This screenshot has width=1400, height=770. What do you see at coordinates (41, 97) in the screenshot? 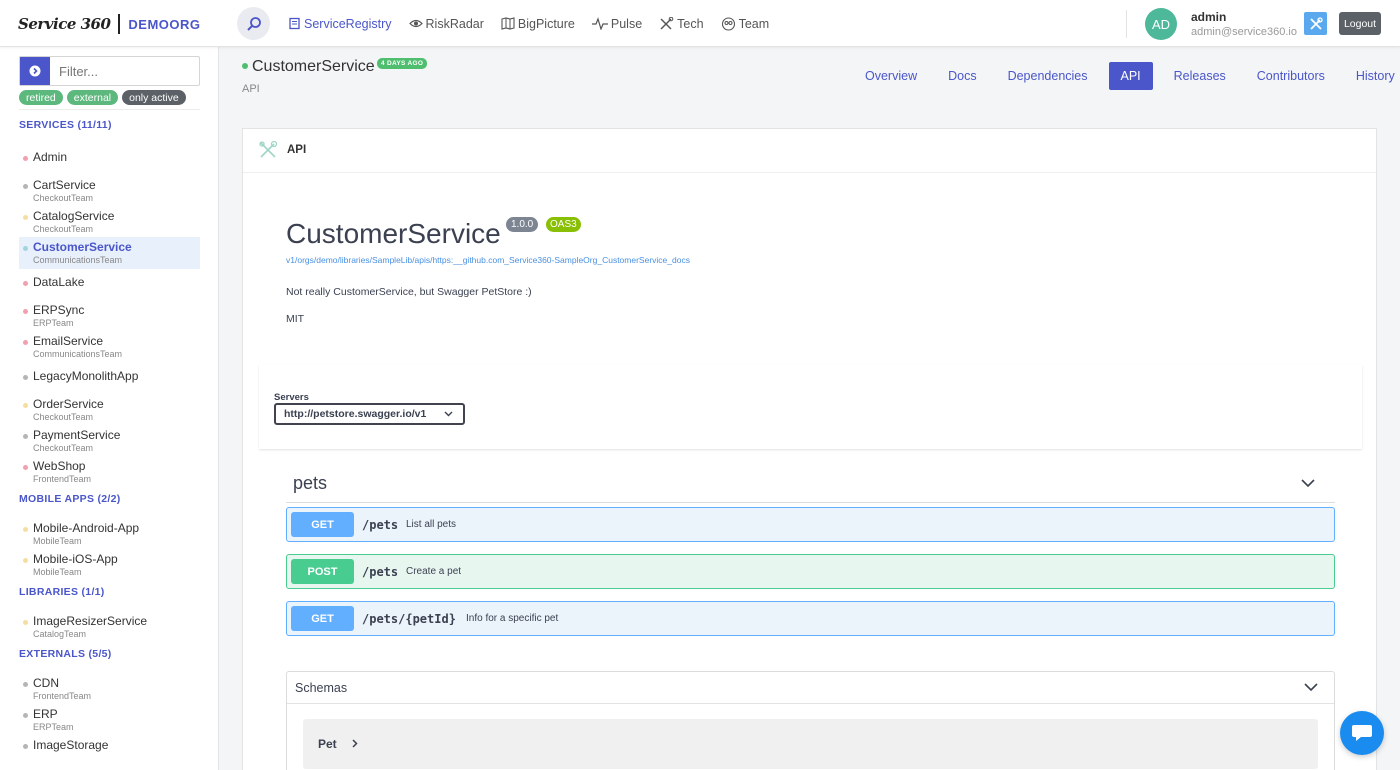
I see `chip-retired: retired` at bounding box center [41, 97].